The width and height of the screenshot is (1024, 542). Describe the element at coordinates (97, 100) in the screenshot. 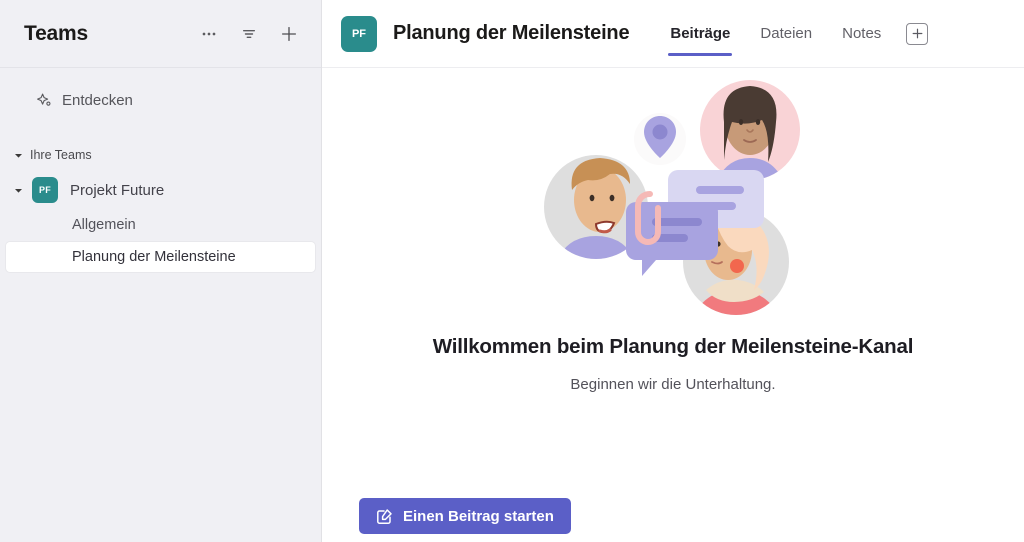

I see `sidebar-item-label: Entdecken` at that location.